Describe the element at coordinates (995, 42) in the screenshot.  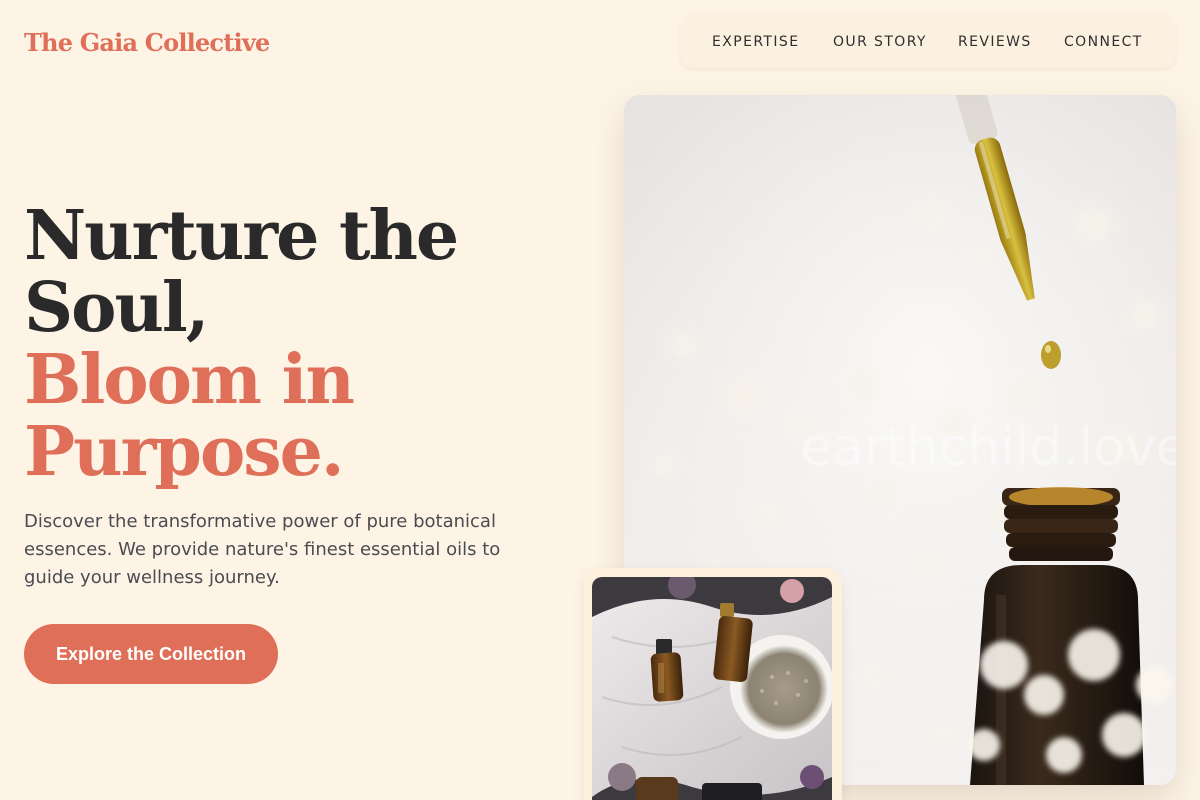
I see `nav-item-reviews: REVIEWS` at that location.